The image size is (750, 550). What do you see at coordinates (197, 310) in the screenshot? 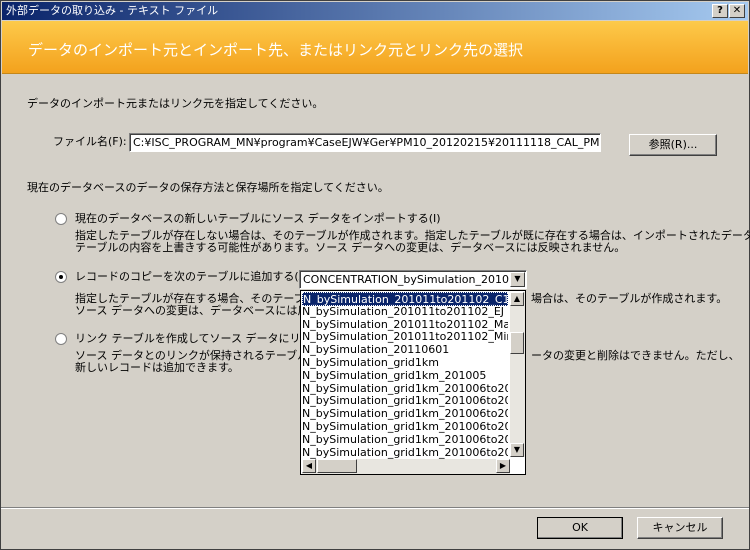
I see `append-records-desc-2: ソース データへの変更は、データベースには反映` at bounding box center [197, 310].